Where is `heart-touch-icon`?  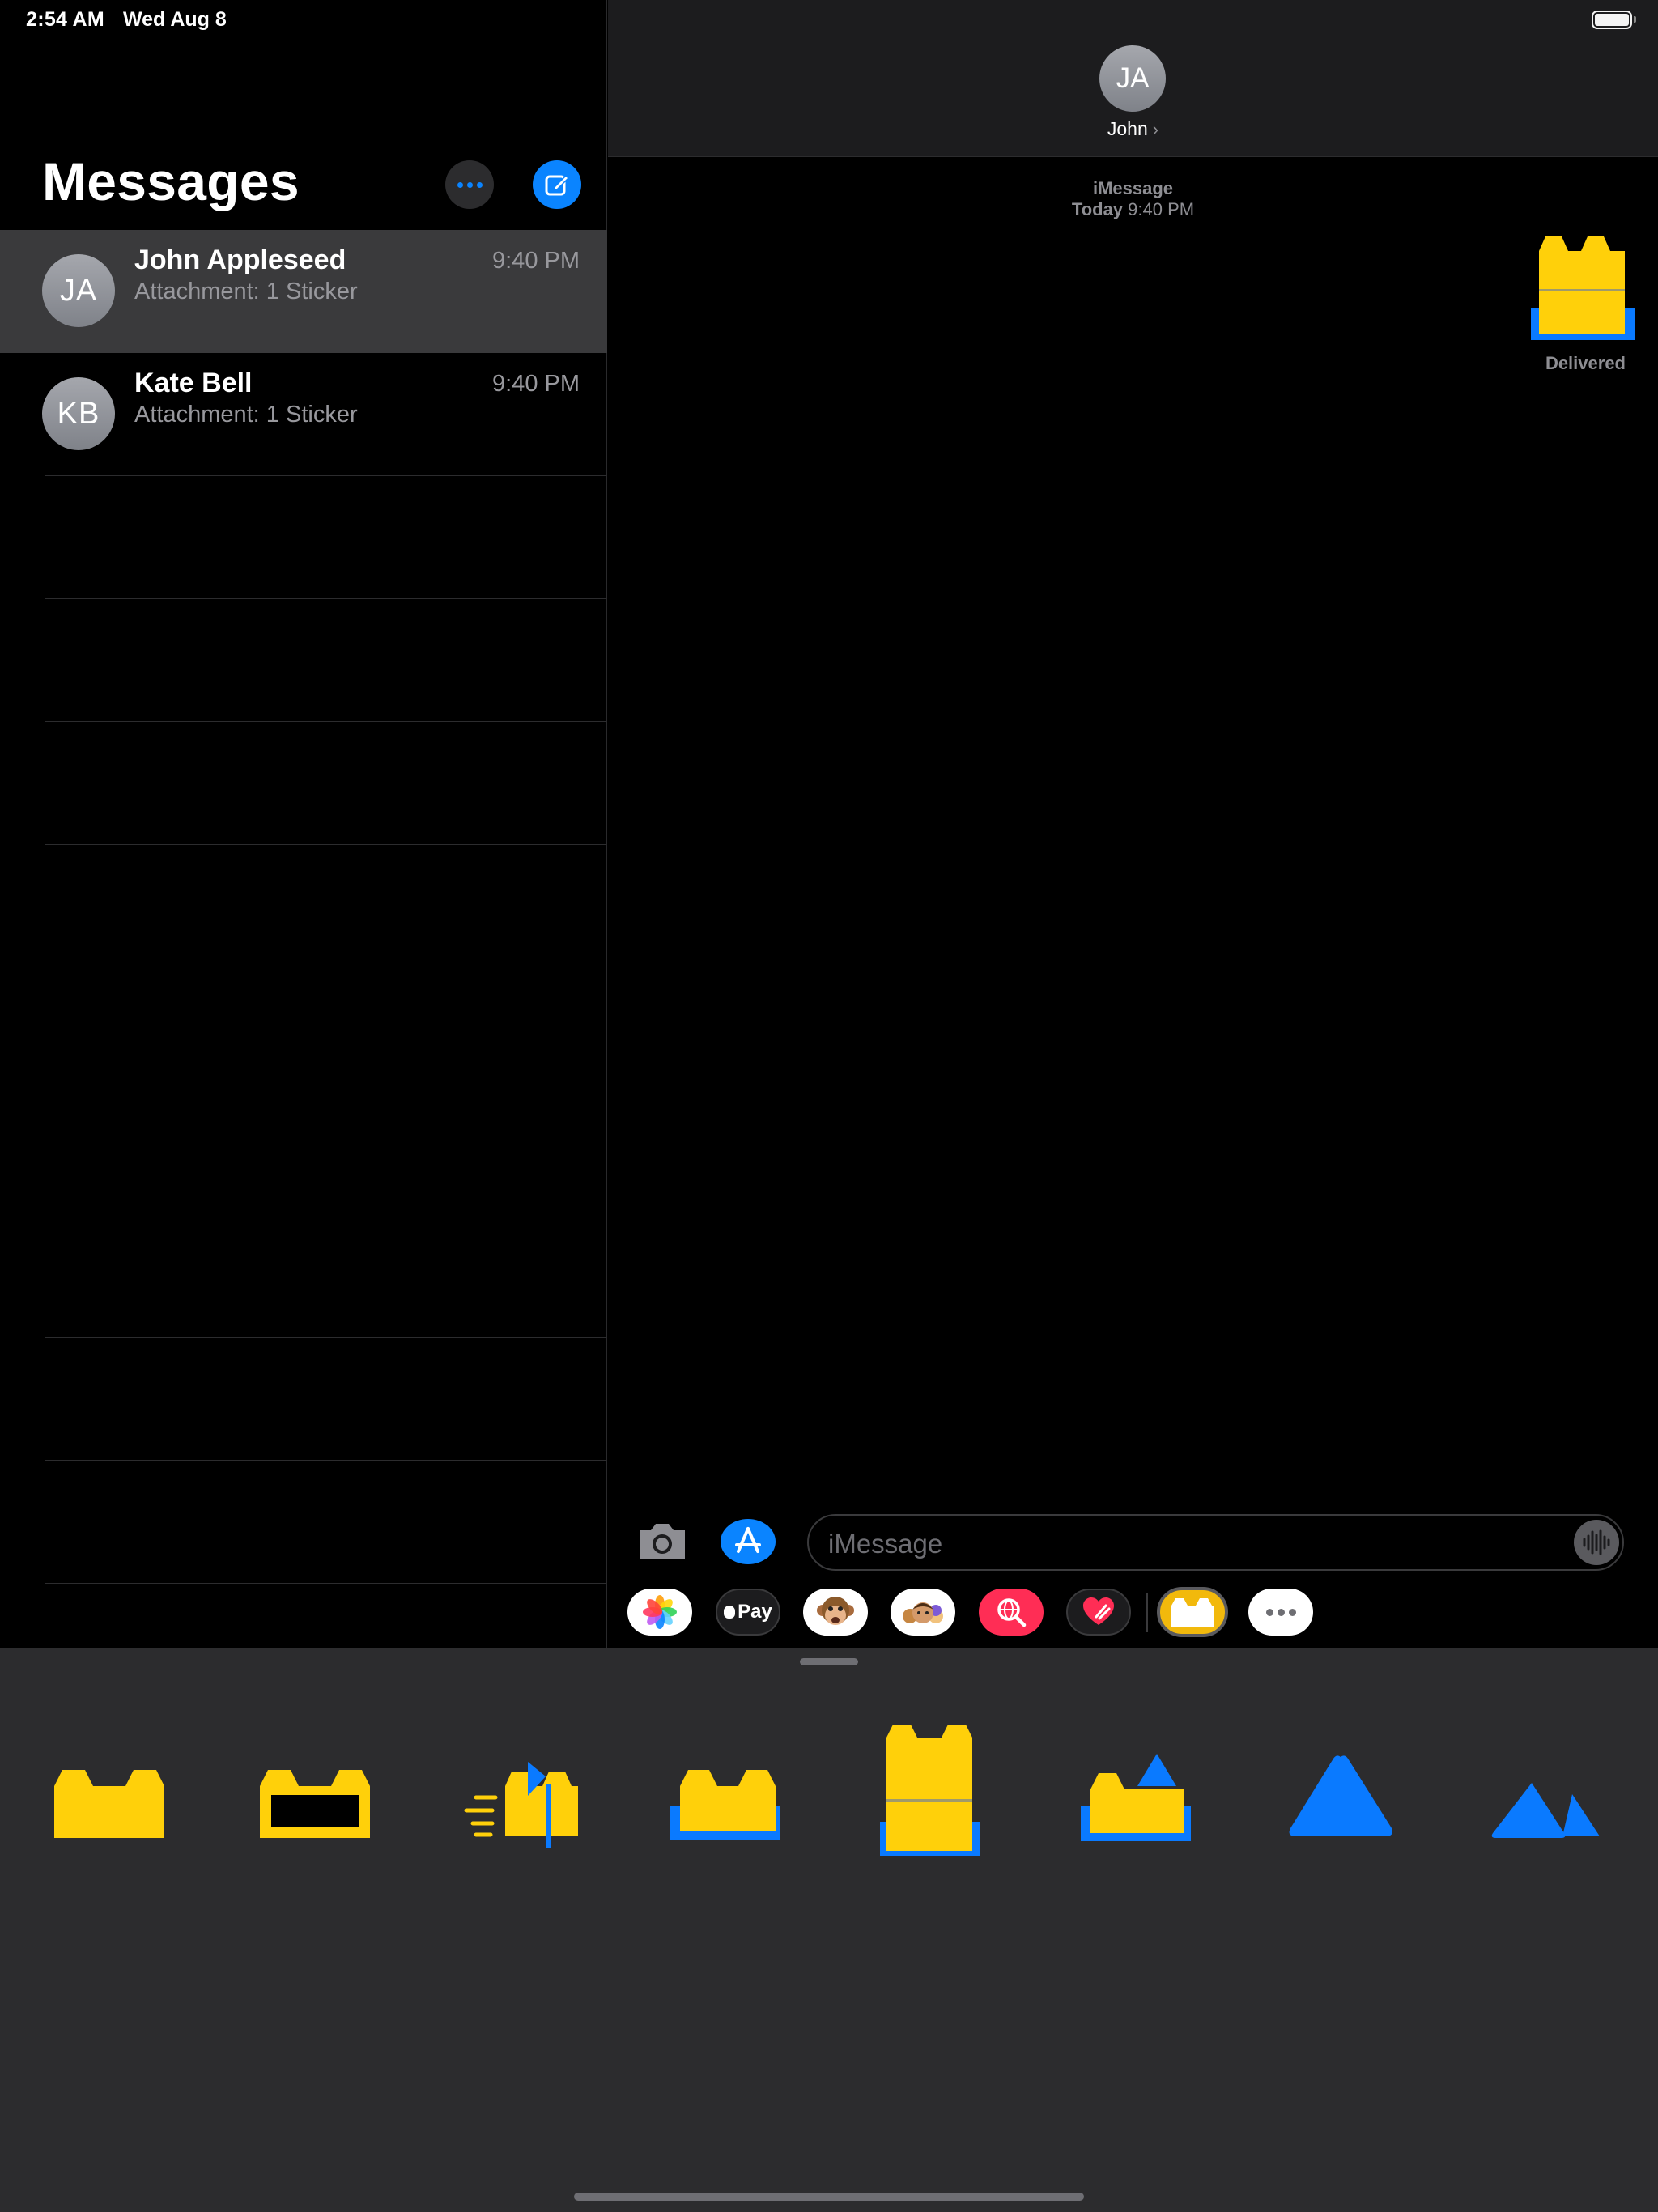
heart-touch-icon is located at coordinates (1098, 1611).